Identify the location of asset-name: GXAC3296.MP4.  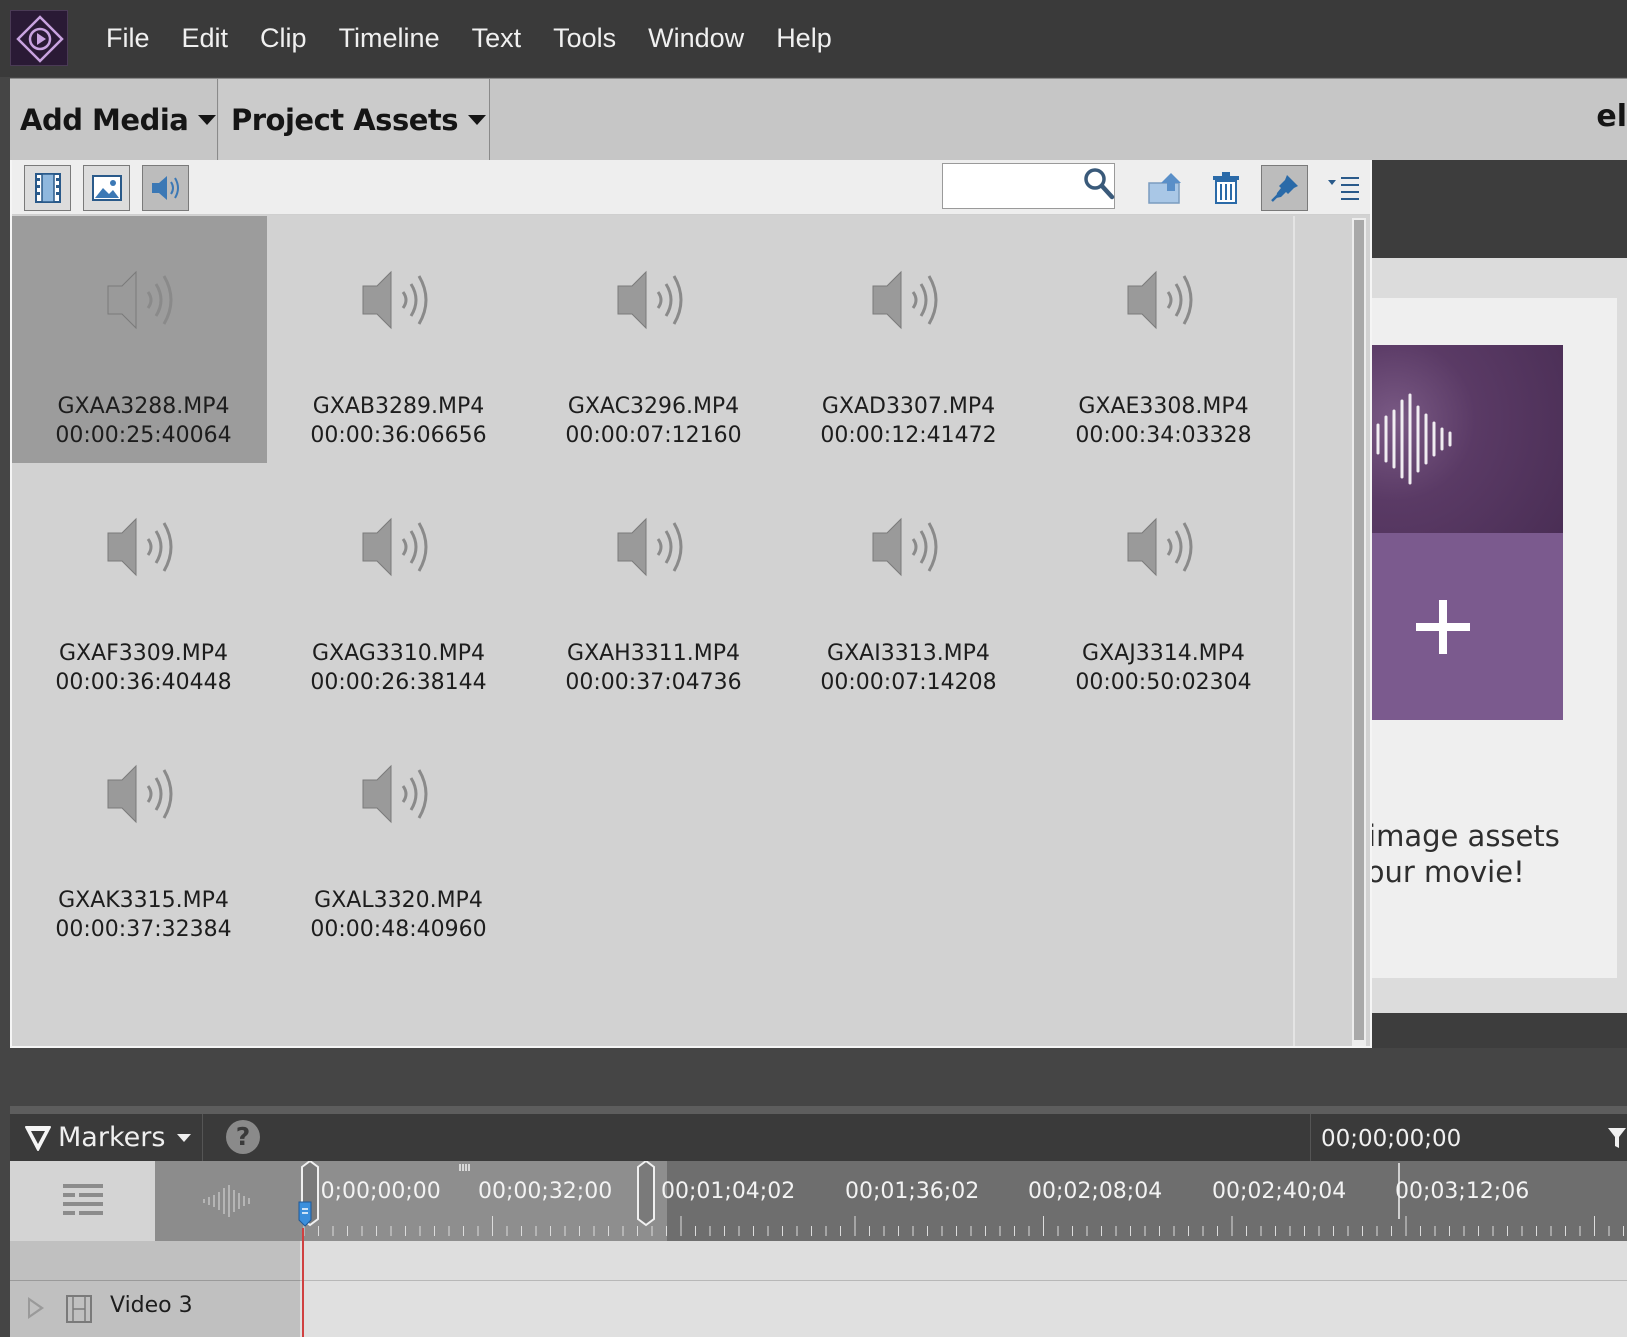
(653, 406).